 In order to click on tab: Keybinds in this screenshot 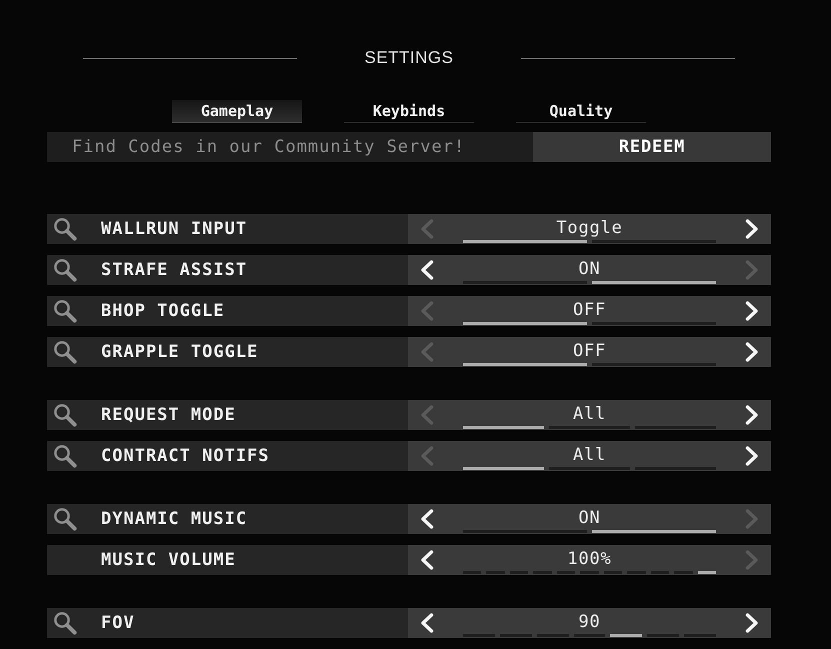, I will do `click(409, 111)`.